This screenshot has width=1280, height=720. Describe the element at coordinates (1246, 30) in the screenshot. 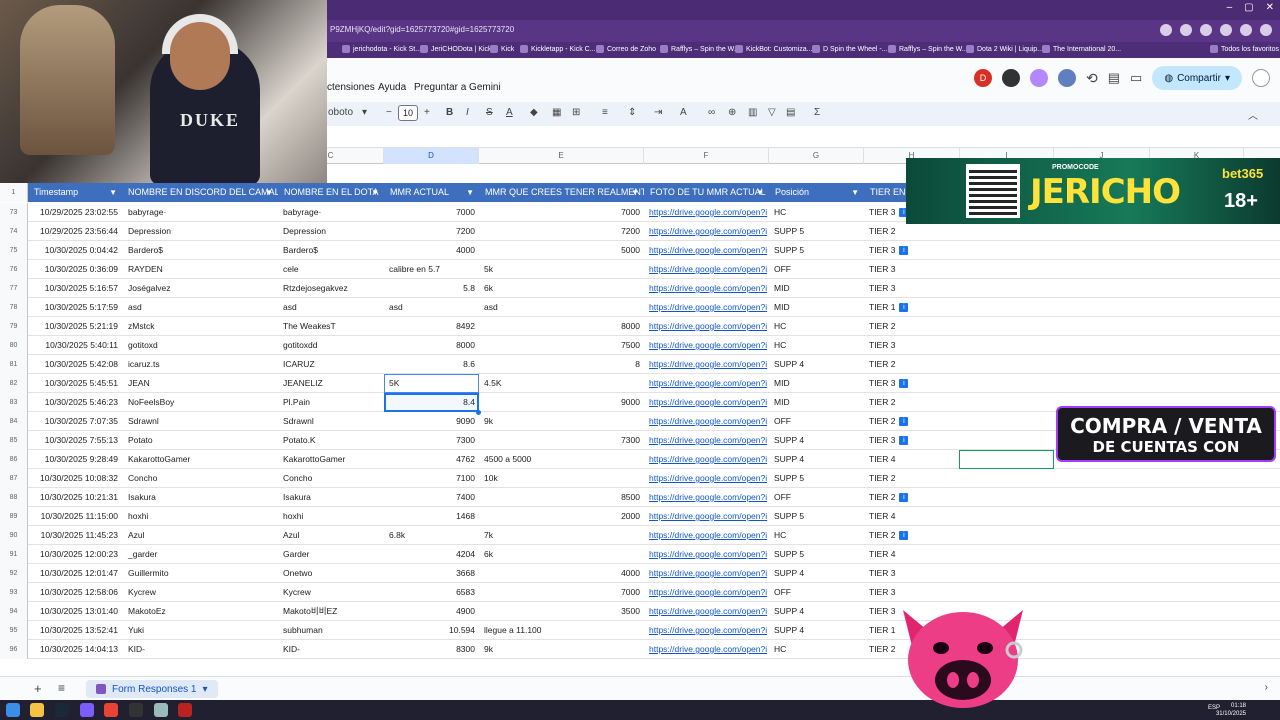

I see `profile-icon` at that location.